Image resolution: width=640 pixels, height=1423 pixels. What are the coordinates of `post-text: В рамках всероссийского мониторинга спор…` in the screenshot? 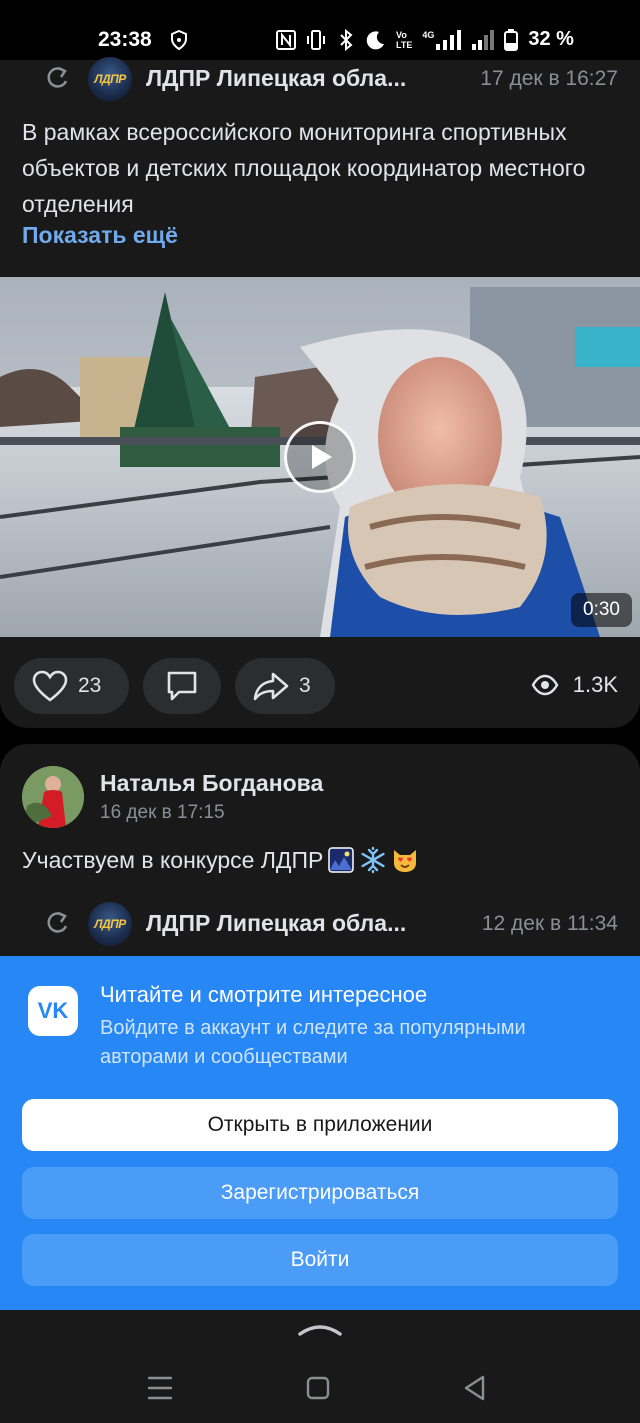 It's located at (304, 168).